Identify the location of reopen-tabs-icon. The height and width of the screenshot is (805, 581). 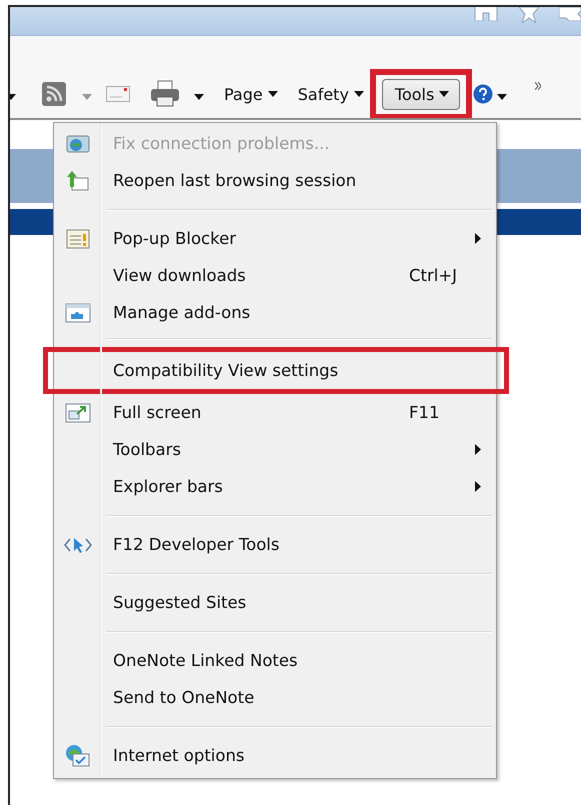
(78, 180).